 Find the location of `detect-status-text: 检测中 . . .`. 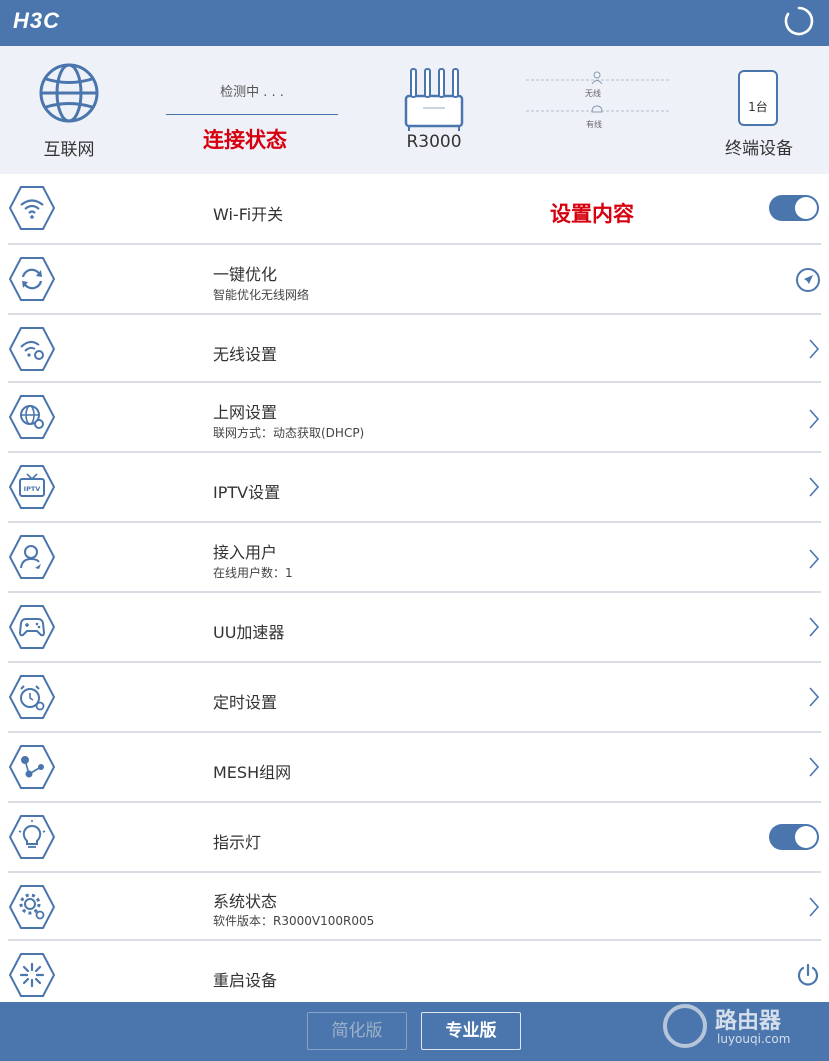

detect-status-text: 检测中 . . . is located at coordinates (252, 92).